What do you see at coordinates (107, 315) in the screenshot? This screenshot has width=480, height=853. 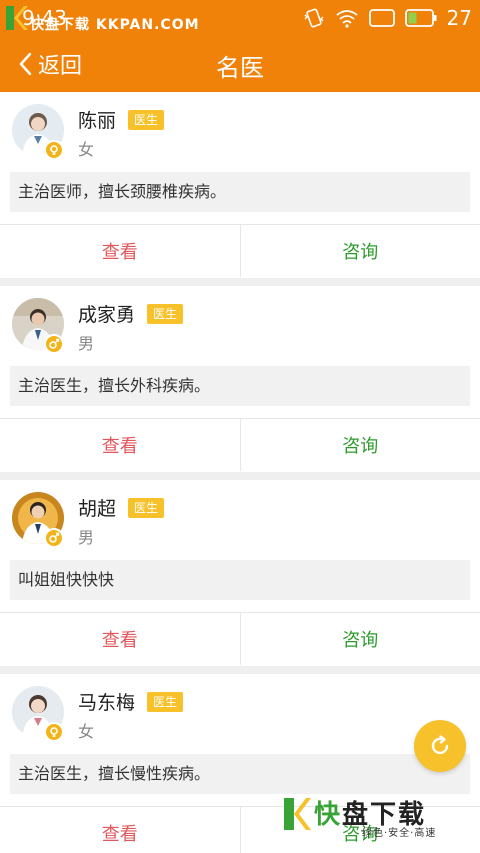 I see `doctor-name: 成家勇` at bounding box center [107, 315].